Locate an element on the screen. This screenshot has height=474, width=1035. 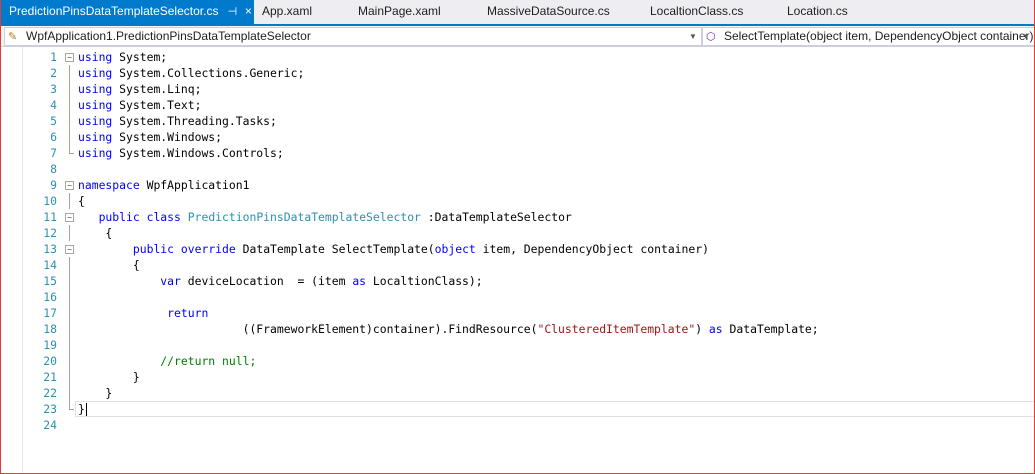
line-number: 3 is located at coordinates (53, 89).